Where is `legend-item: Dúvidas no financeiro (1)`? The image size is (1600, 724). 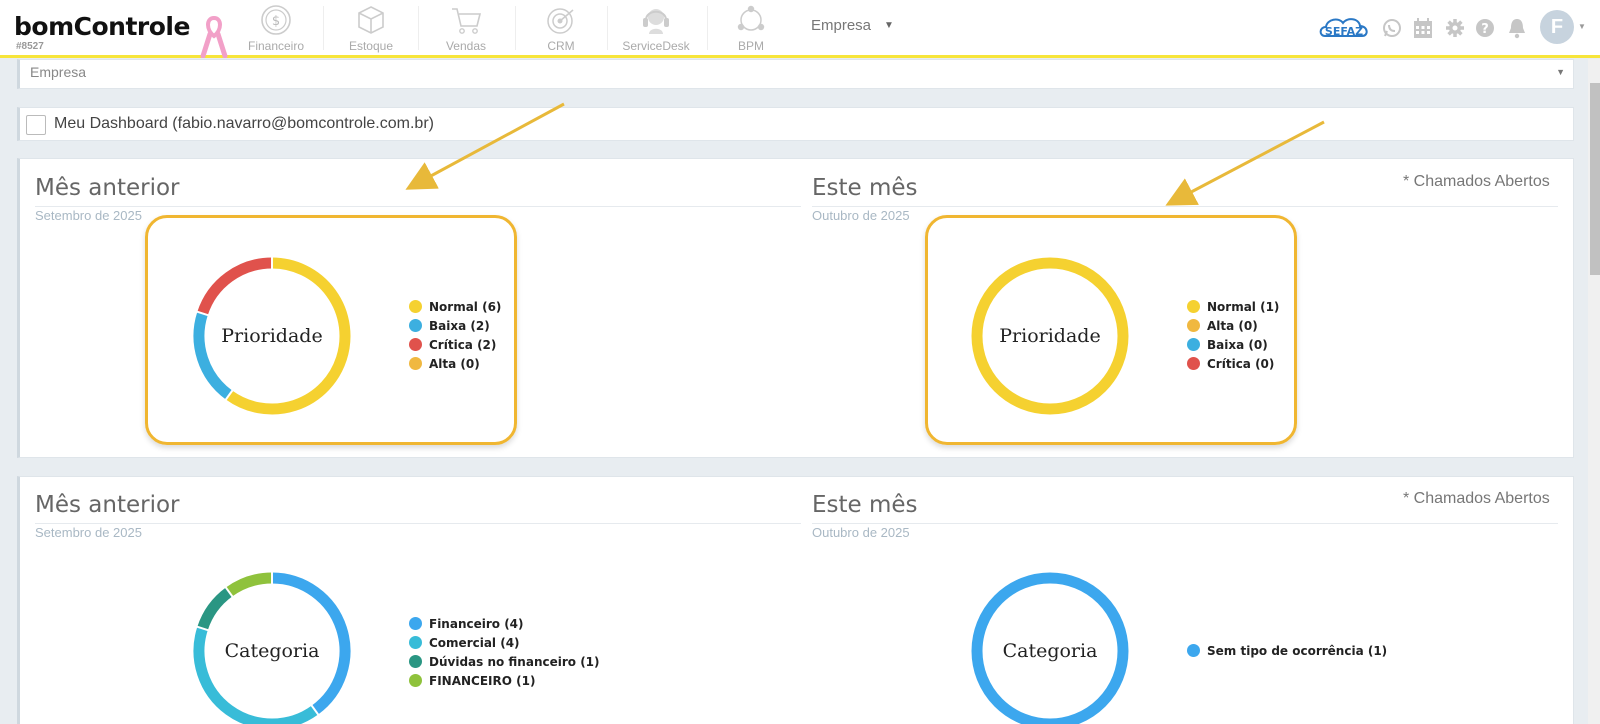
legend-item: Dúvidas no financeiro (1) is located at coordinates (504, 662).